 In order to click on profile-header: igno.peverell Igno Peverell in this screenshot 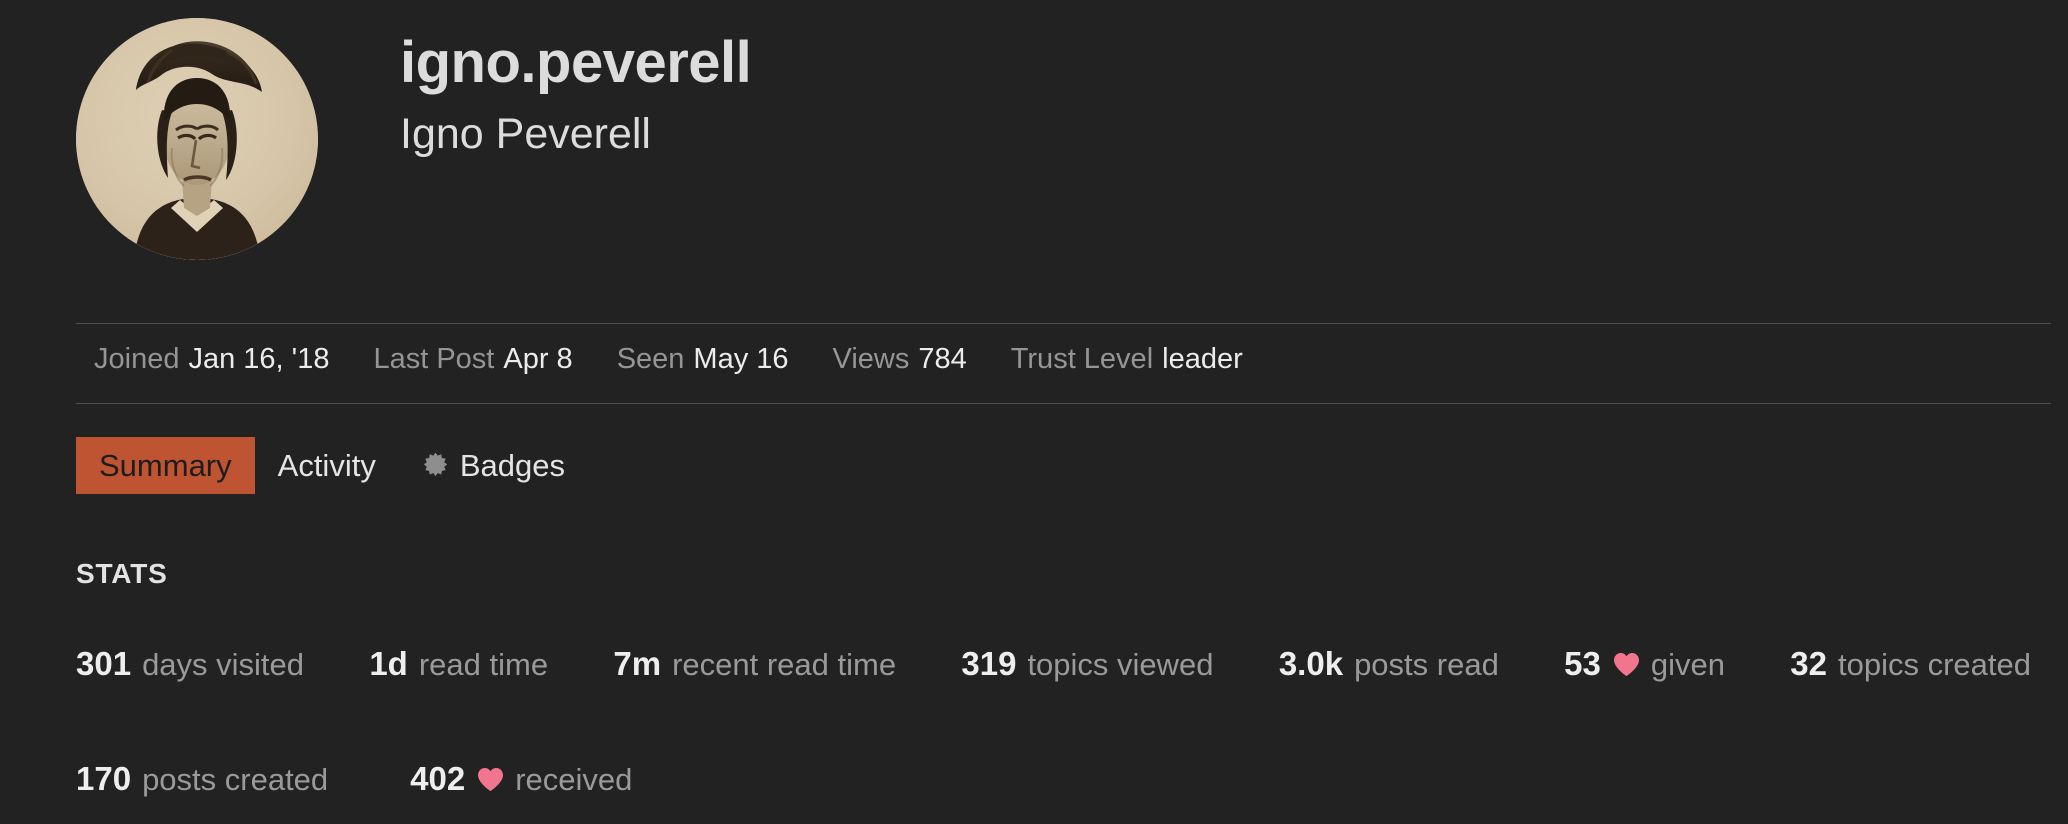, I will do `click(414, 139)`.